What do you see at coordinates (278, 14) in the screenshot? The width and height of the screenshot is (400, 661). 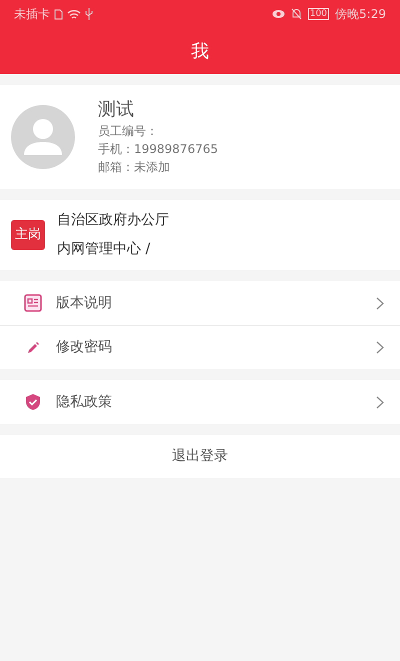 I see `eye-icon` at bounding box center [278, 14].